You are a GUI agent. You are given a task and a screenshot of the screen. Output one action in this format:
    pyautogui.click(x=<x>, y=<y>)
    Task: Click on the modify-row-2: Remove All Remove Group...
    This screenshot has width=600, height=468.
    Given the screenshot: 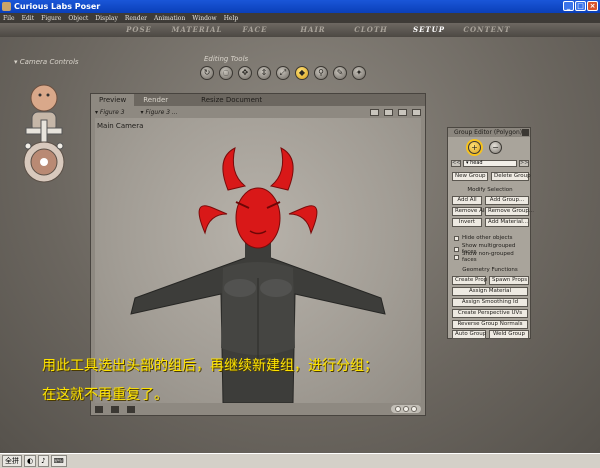 What is the action you would take?
    pyautogui.click(x=493, y=211)
    